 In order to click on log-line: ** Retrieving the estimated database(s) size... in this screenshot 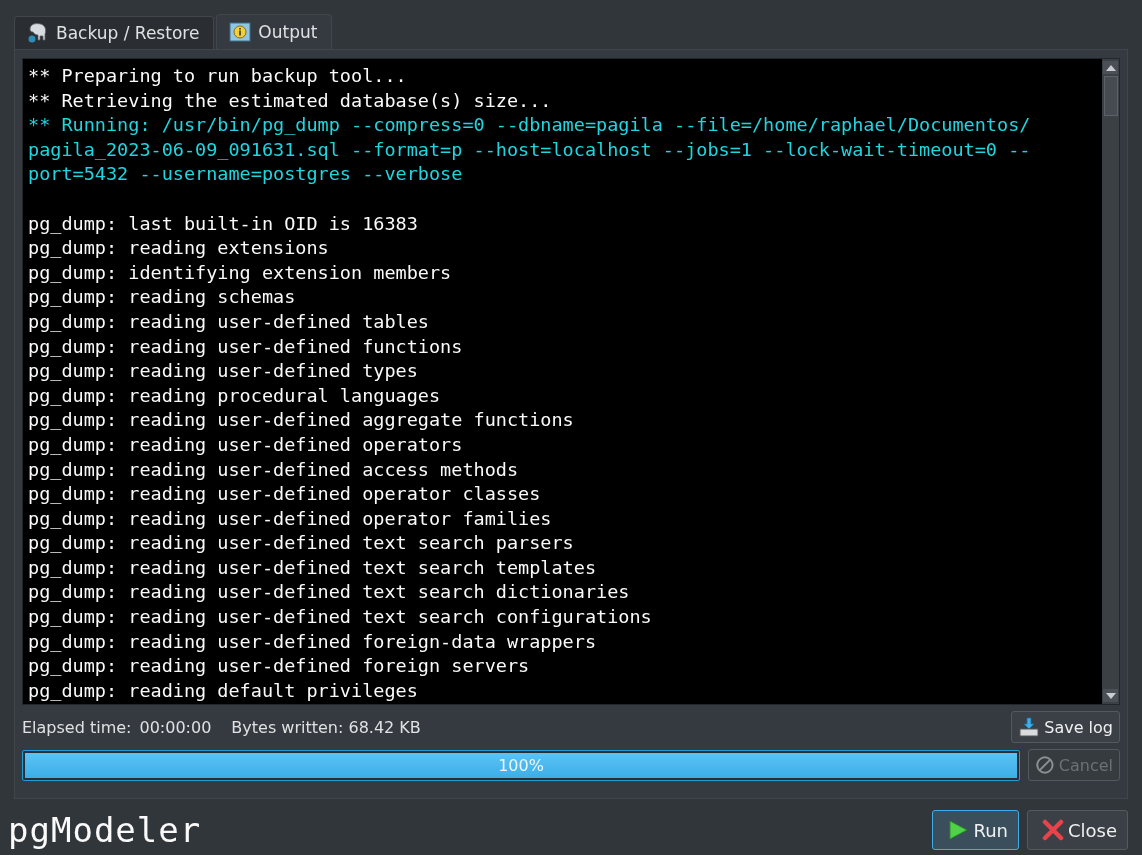, I will do `click(290, 100)`.